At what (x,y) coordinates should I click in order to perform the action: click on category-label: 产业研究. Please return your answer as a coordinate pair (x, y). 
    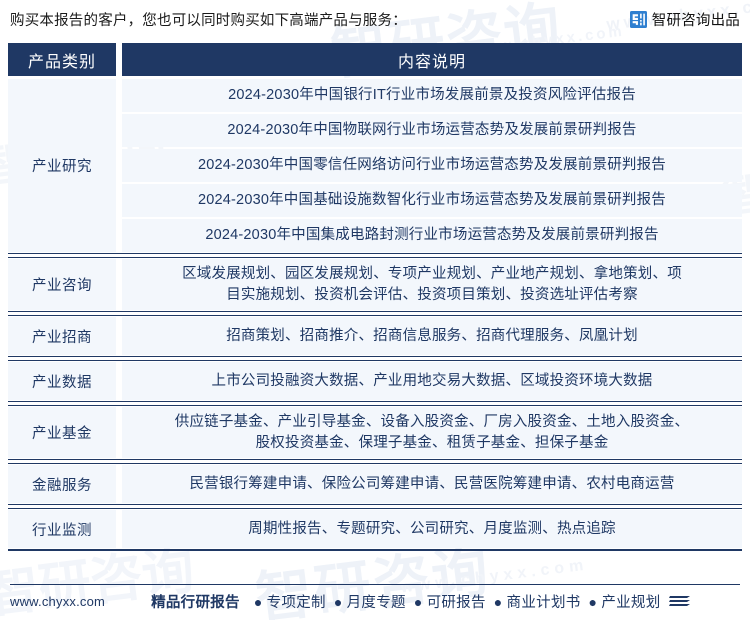
    Looking at the image, I should click on (62, 167).